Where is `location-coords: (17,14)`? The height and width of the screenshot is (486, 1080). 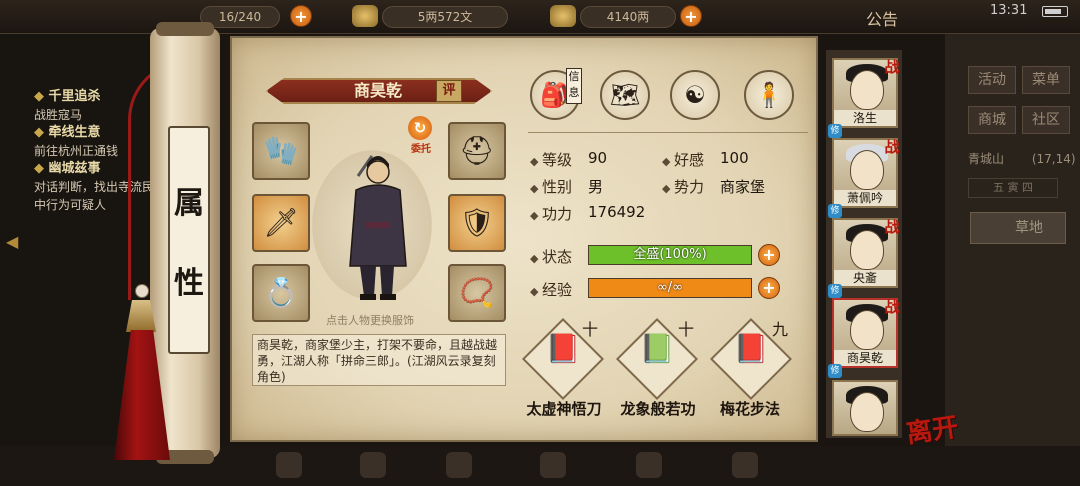
location-coords: (17,14) is located at coordinates (1053, 159).